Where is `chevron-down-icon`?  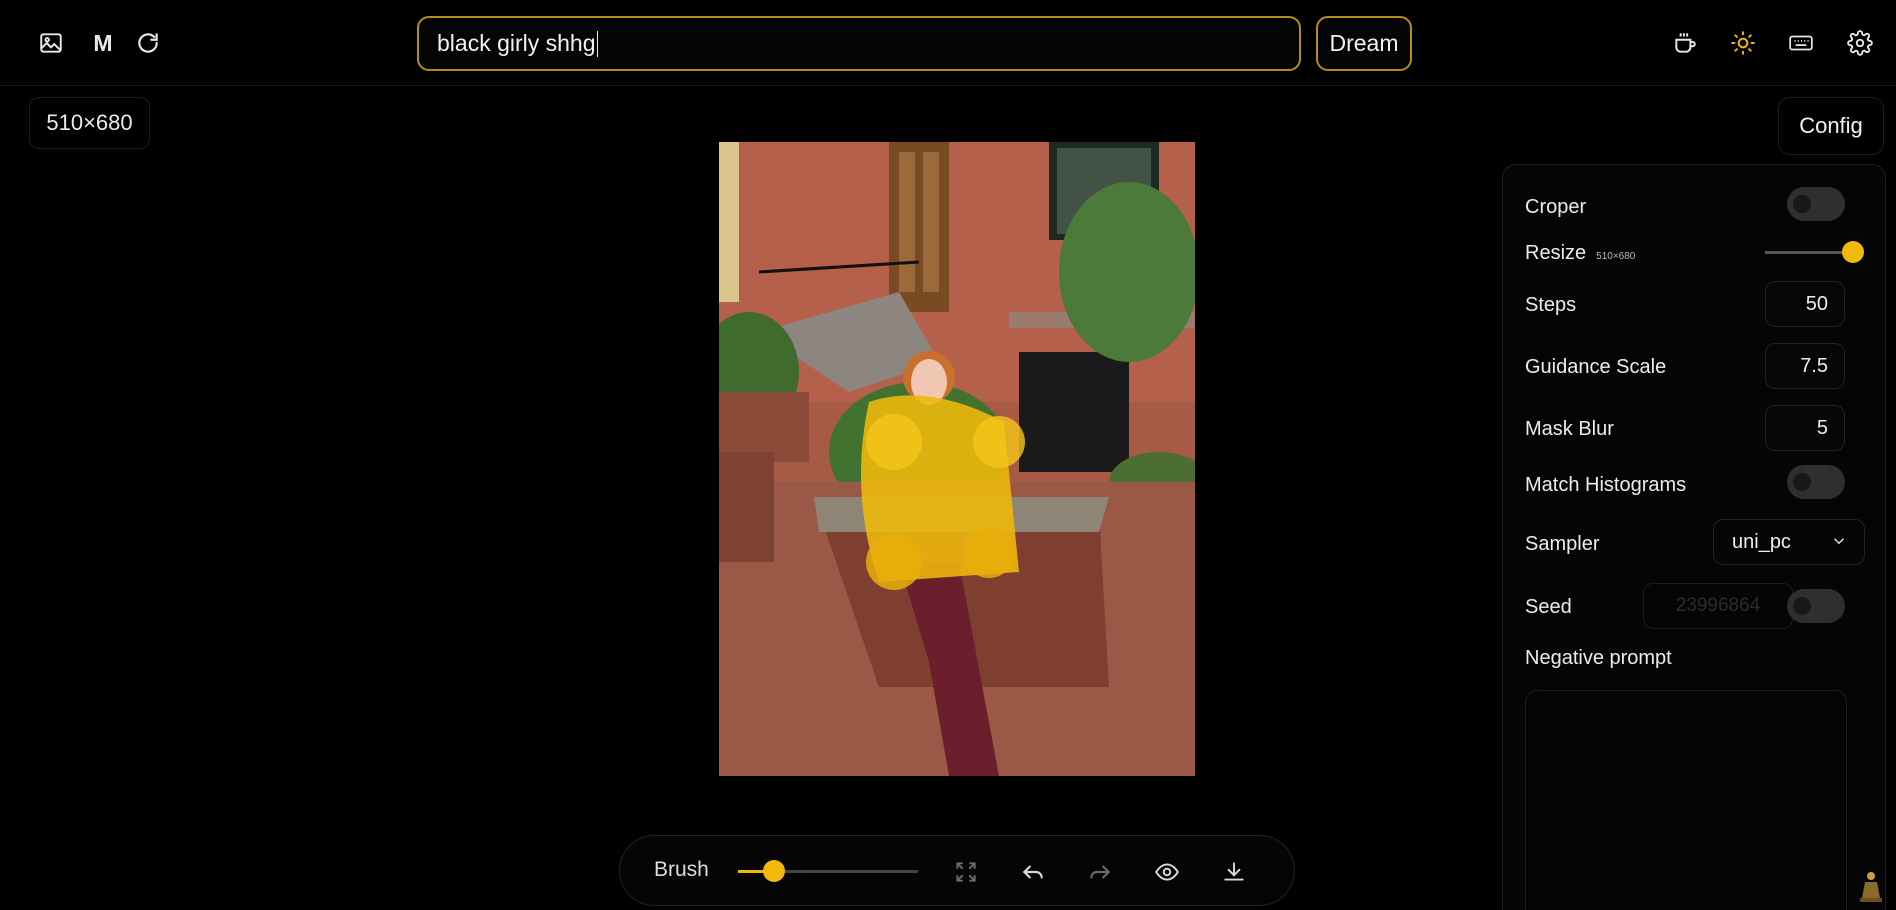
chevron-down-icon is located at coordinates (1839, 541).